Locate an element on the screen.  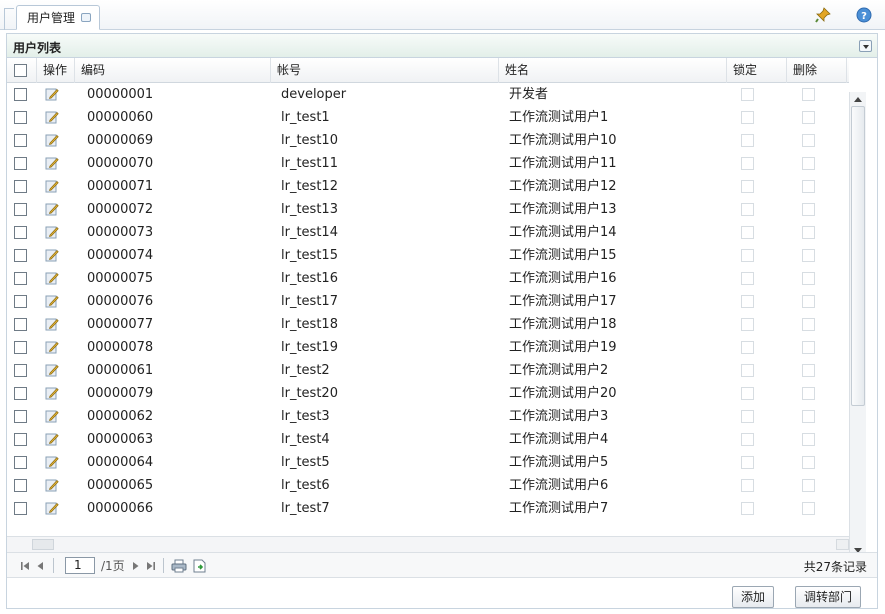
header-code: 编码 is located at coordinates (173, 70).